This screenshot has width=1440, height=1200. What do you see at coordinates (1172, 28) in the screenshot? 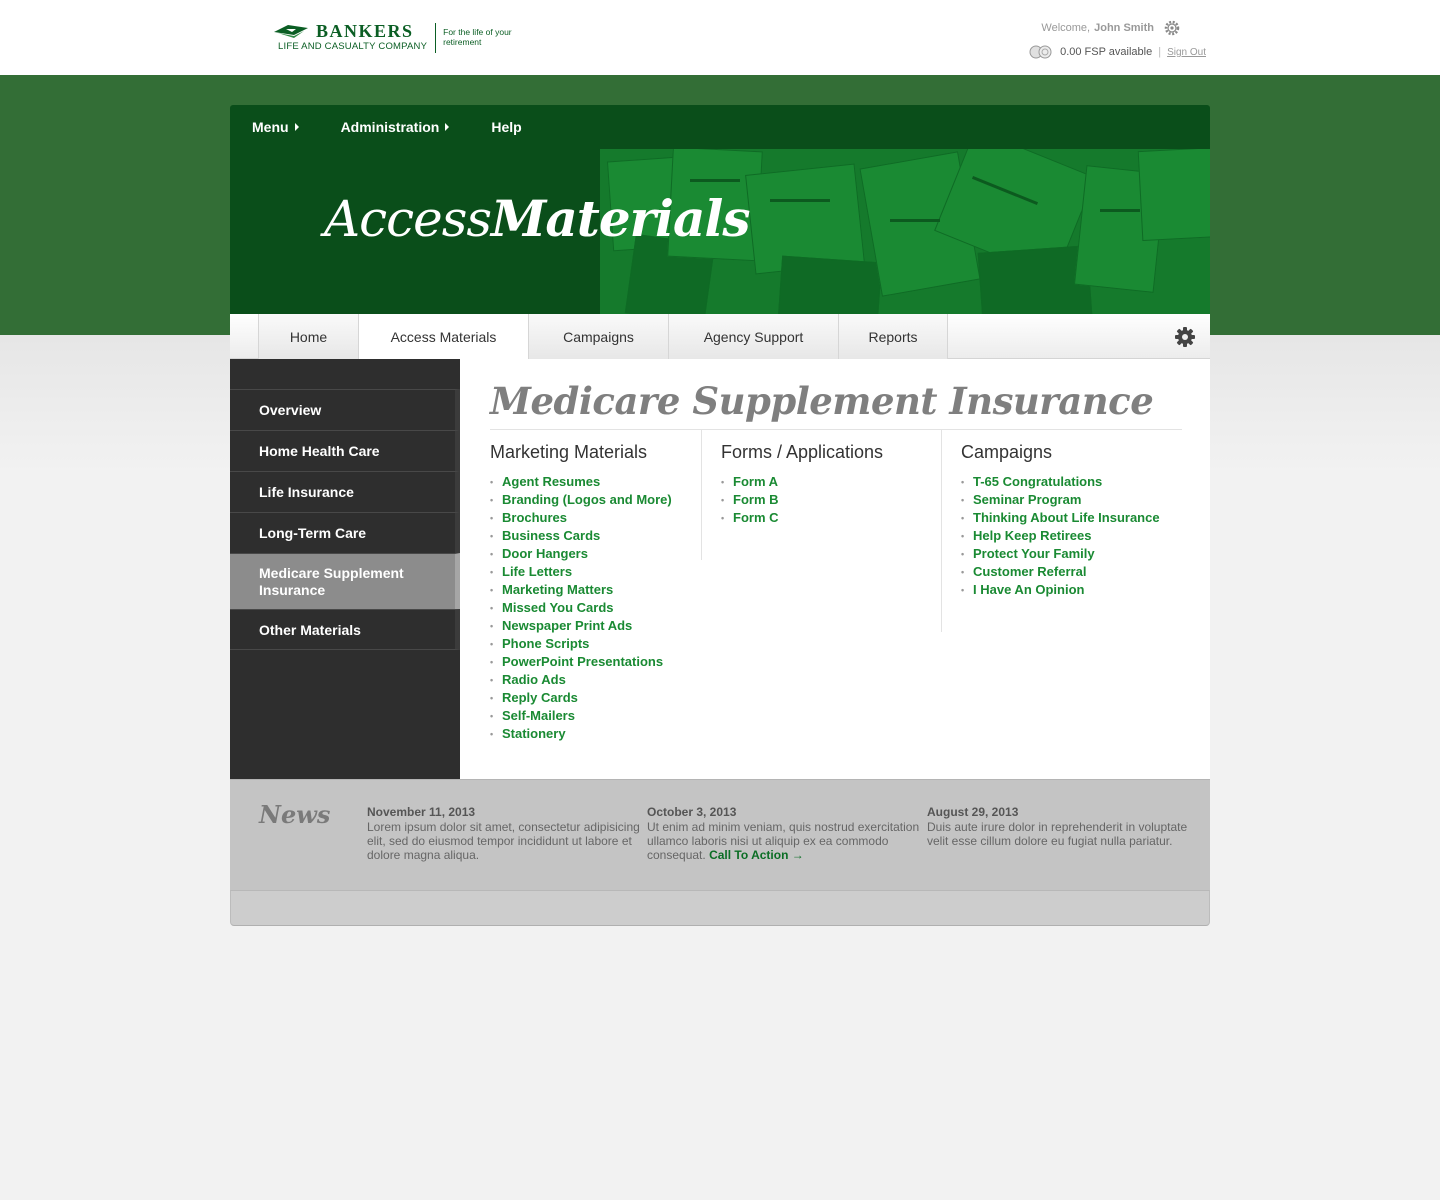
I see `account-settings-icon` at bounding box center [1172, 28].